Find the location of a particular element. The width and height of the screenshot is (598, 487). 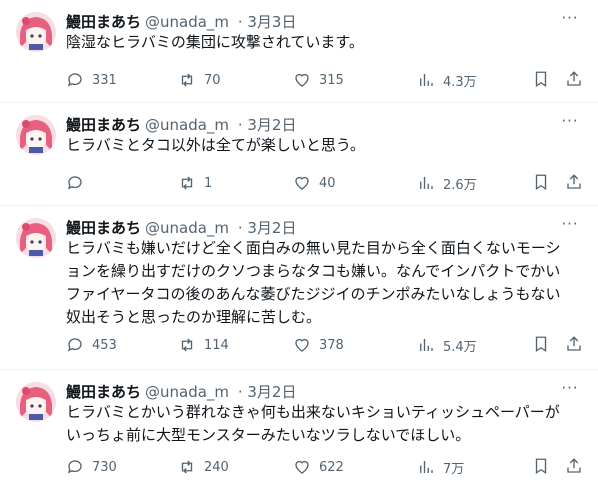

reply-button: 453 is located at coordinates (91, 345).